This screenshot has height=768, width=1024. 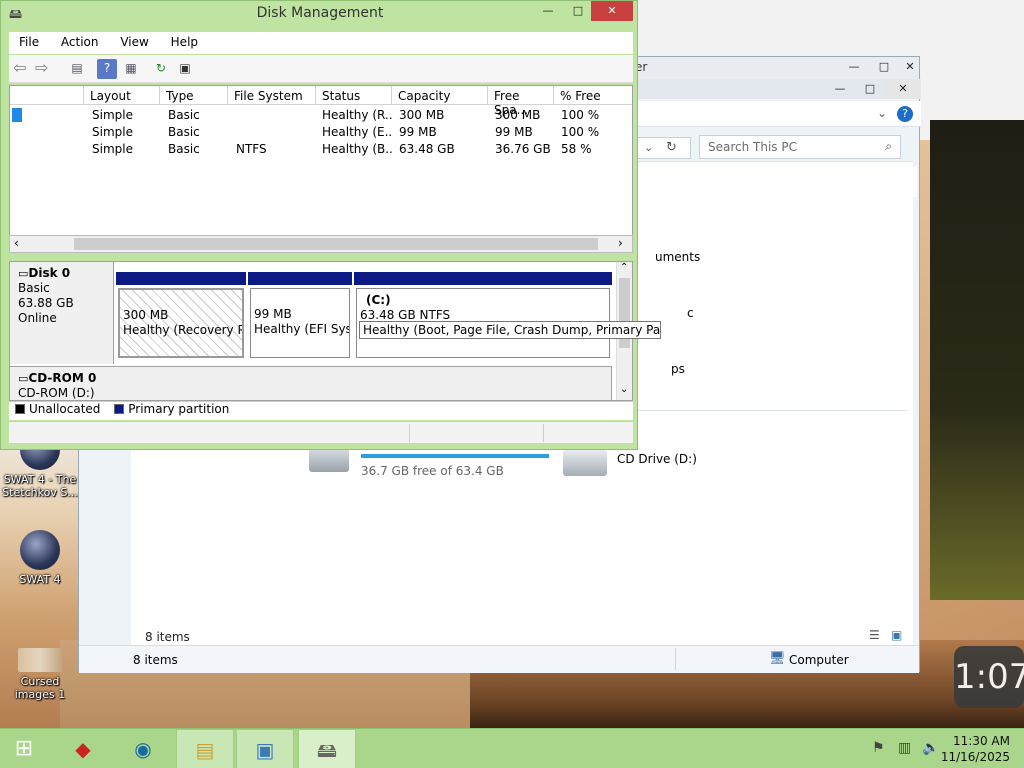 What do you see at coordinates (336, 244) in the screenshot?
I see `scroll-thumb` at bounding box center [336, 244].